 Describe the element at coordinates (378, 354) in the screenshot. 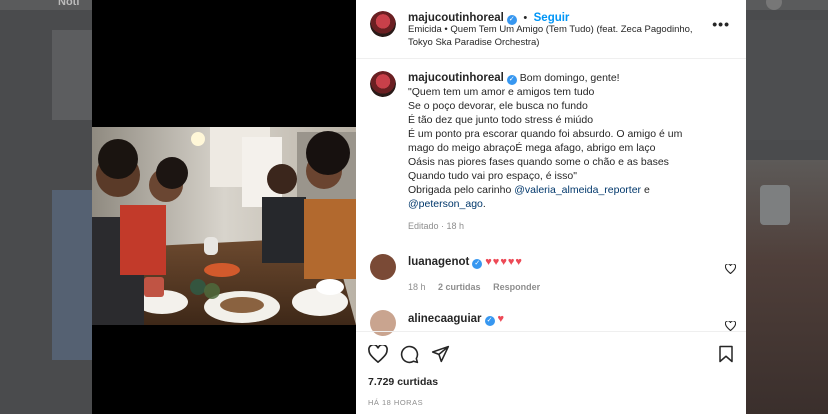

I see `heart-outline-icon` at that location.